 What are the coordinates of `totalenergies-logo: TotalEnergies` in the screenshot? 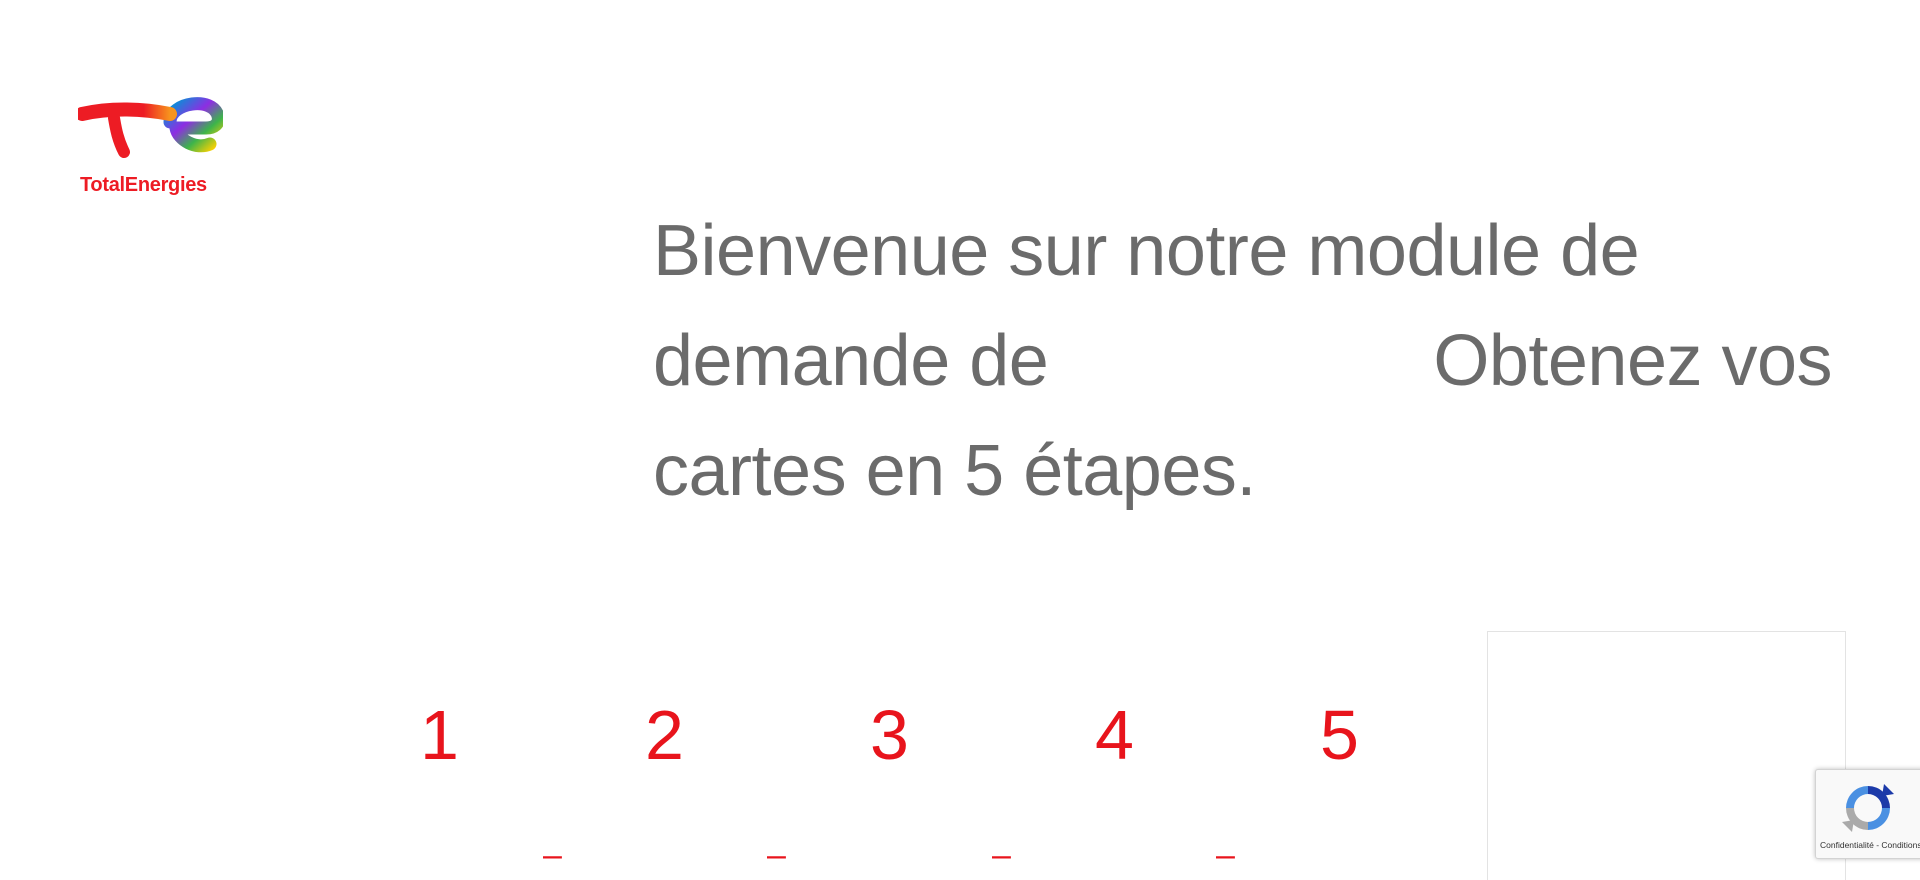 It's located at (150, 147).